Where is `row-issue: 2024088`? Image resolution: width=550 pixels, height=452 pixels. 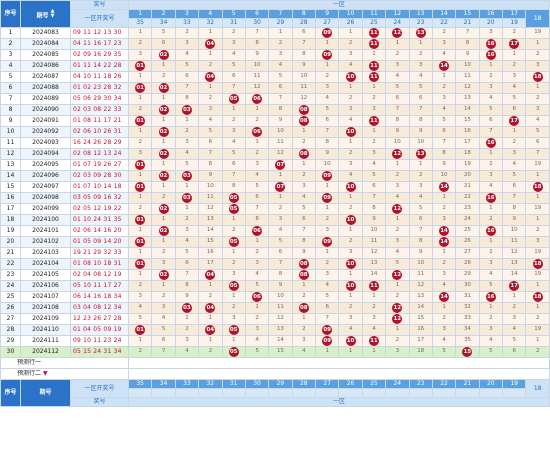 row-issue: 2024088 is located at coordinates (45, 88).